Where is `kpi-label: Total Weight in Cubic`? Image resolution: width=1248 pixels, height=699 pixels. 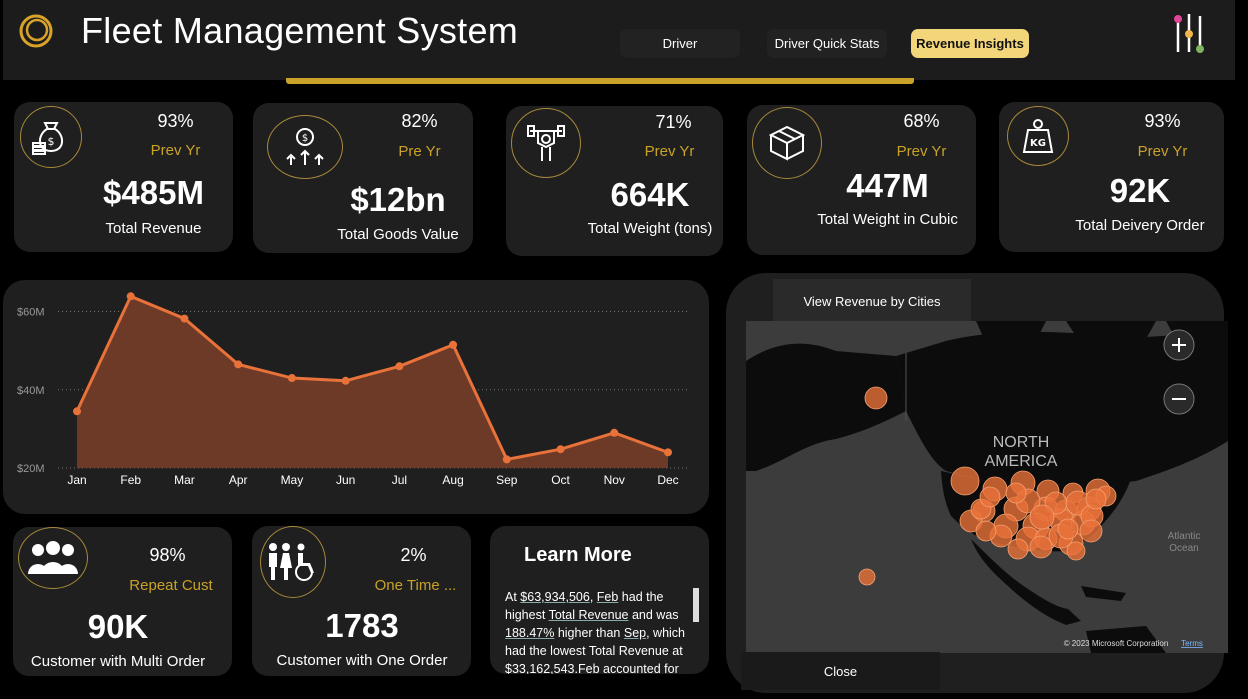
kpi-label: Total Weight in Cubic is located at coordinates (887, 219).